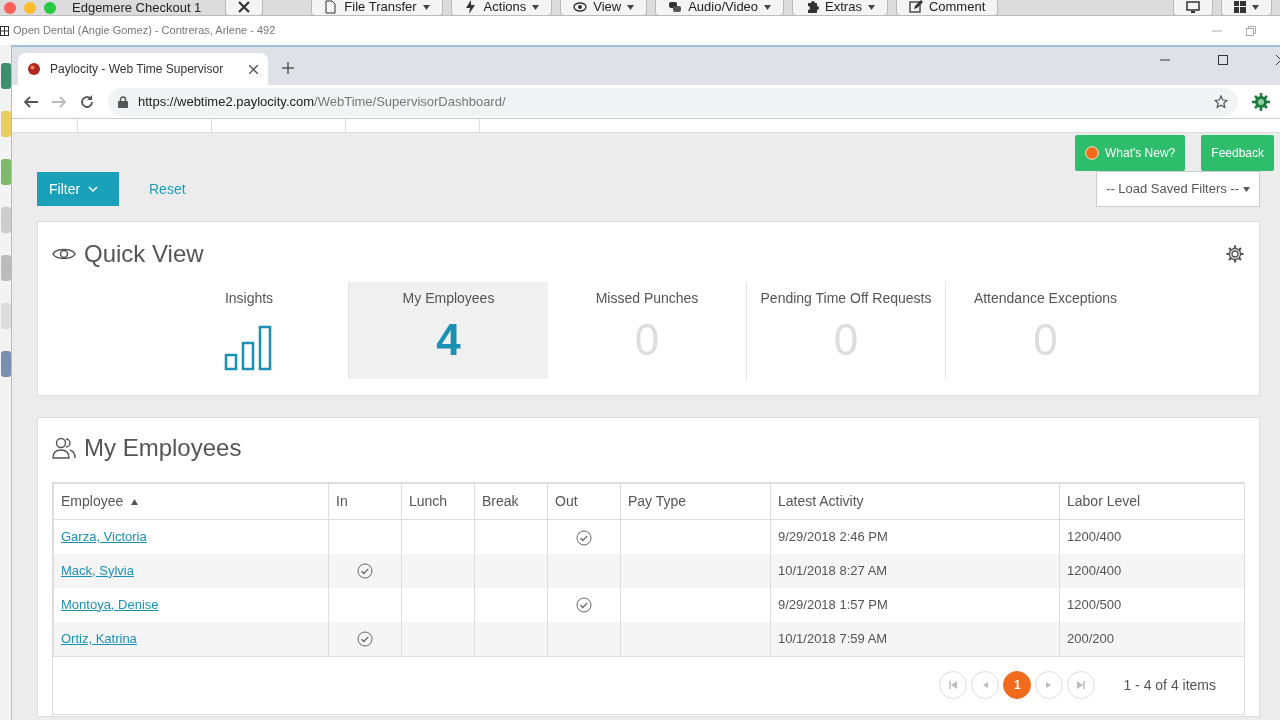 Image resolution: width=1280 pixels, height=720 pixels. I want to click on chevron-down-icon, so click(93, 189).